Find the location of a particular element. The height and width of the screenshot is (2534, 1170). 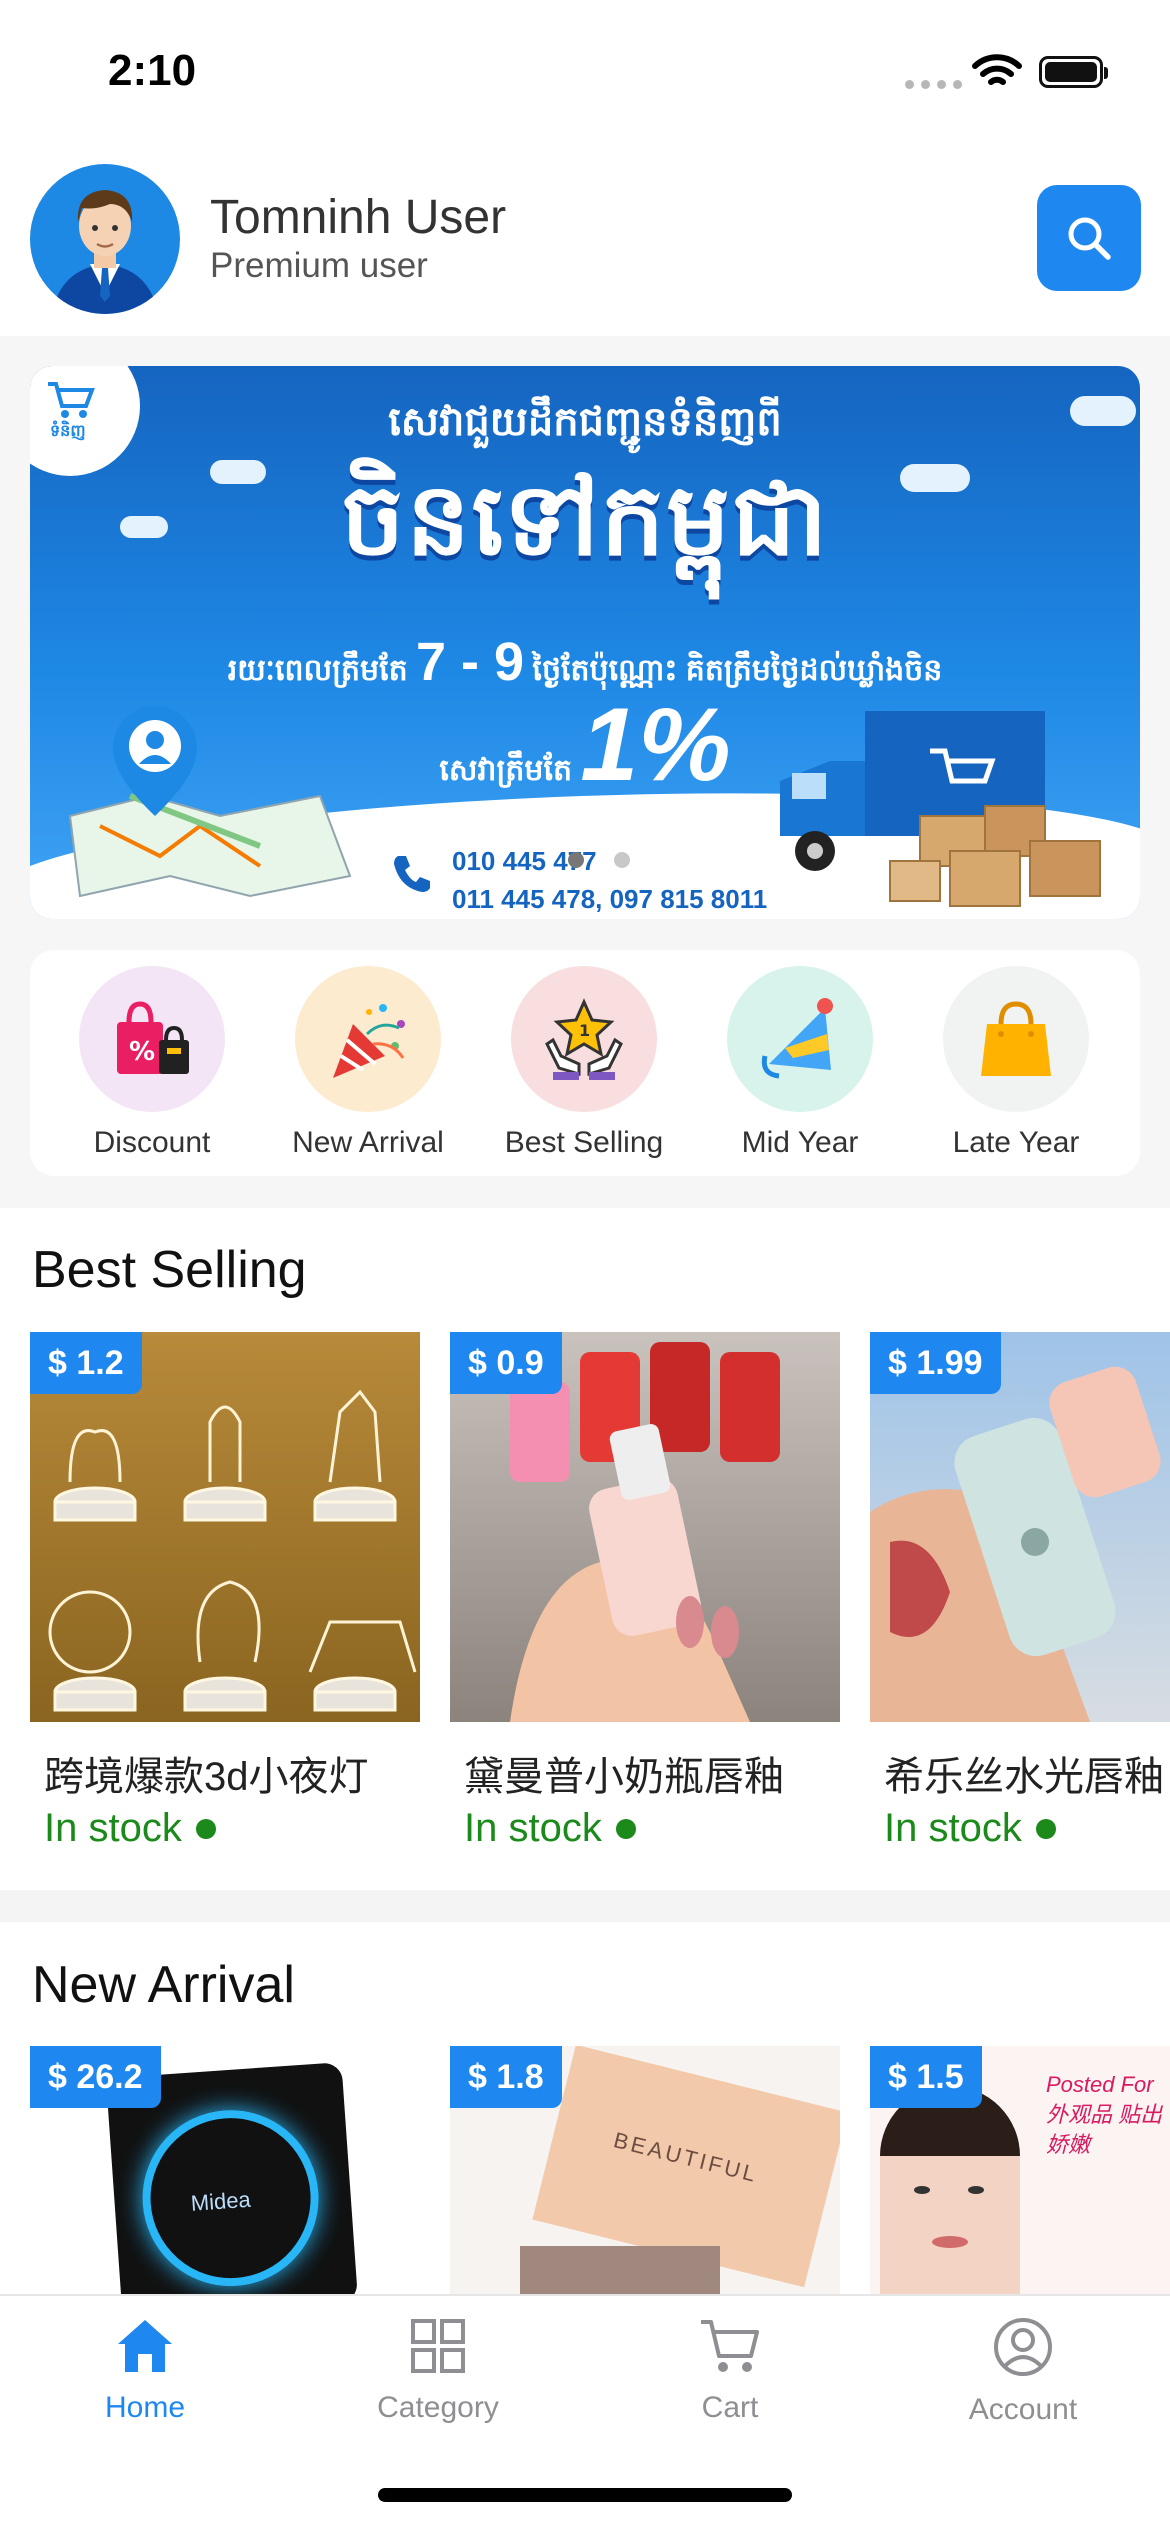

shopping-bag-icon is located at coordinates (1016, 1038).